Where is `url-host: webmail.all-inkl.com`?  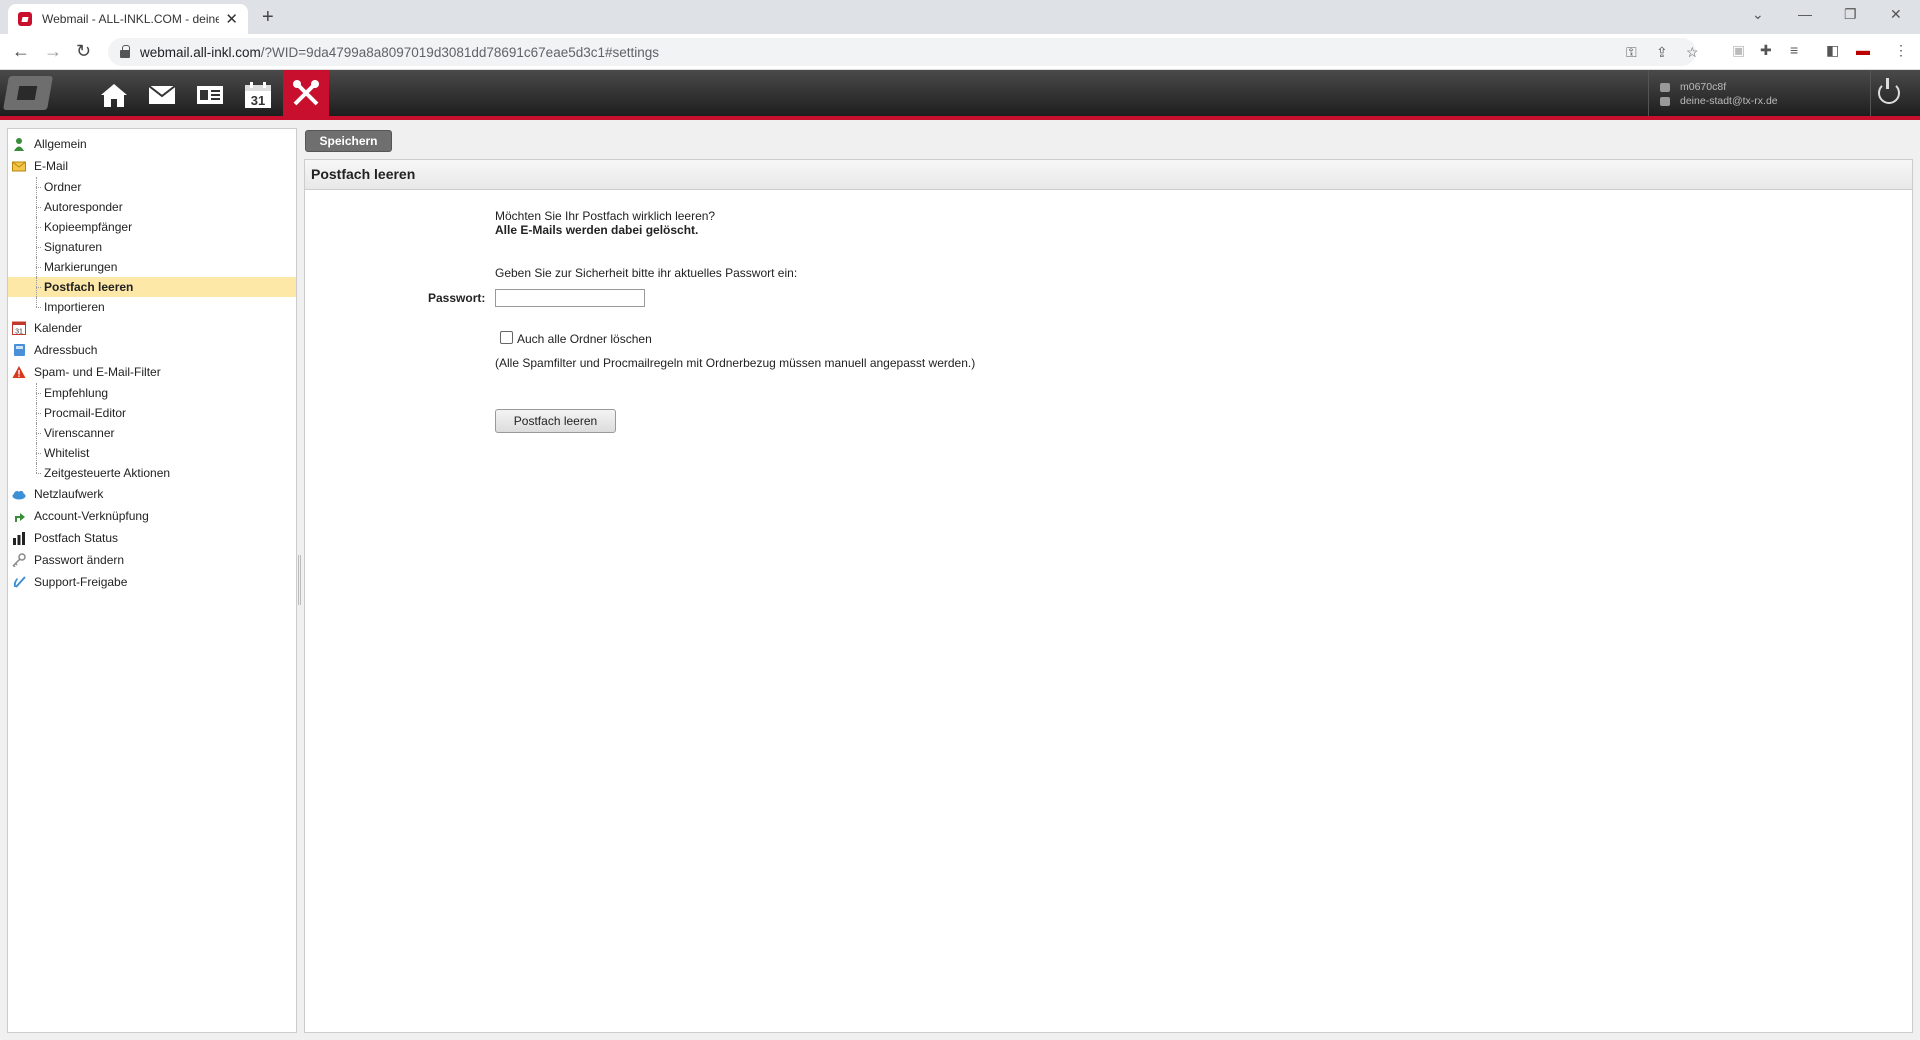 url-host: webmail.all-inkl.com is located at coordinates (200, 52).